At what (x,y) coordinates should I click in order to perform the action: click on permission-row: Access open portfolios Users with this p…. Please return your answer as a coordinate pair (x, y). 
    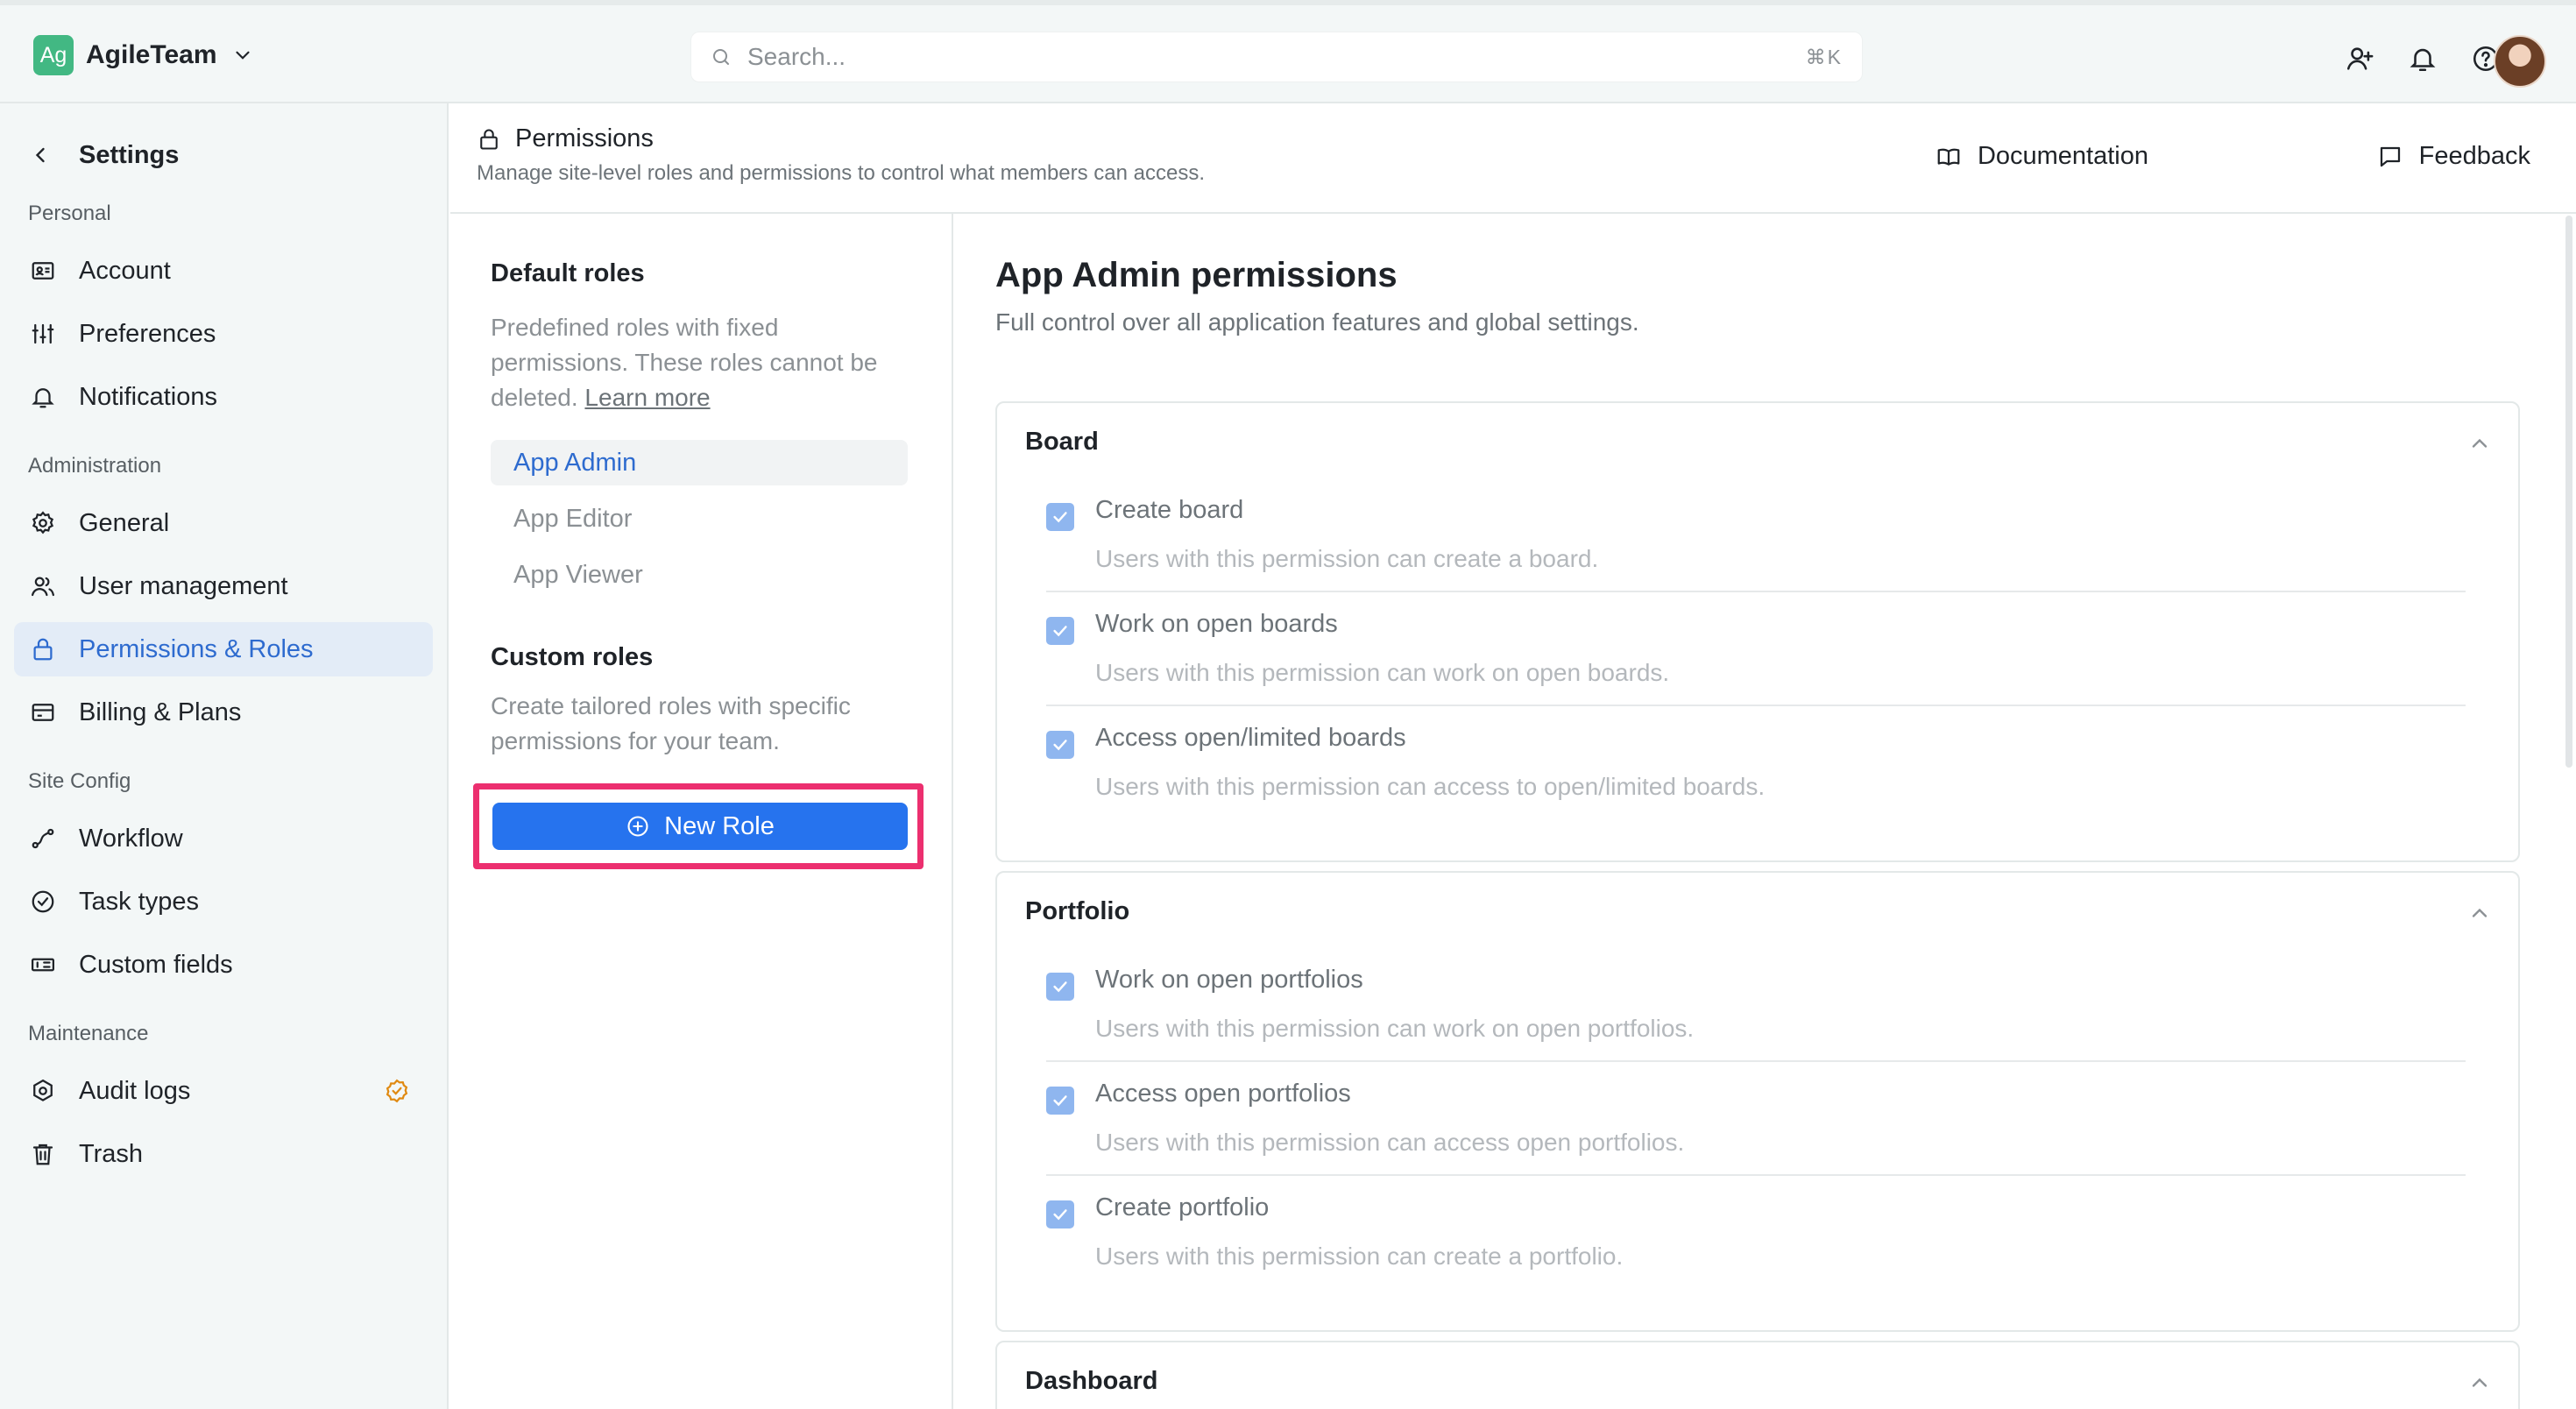
    Looking at the image, I should click on (1756, 1128).